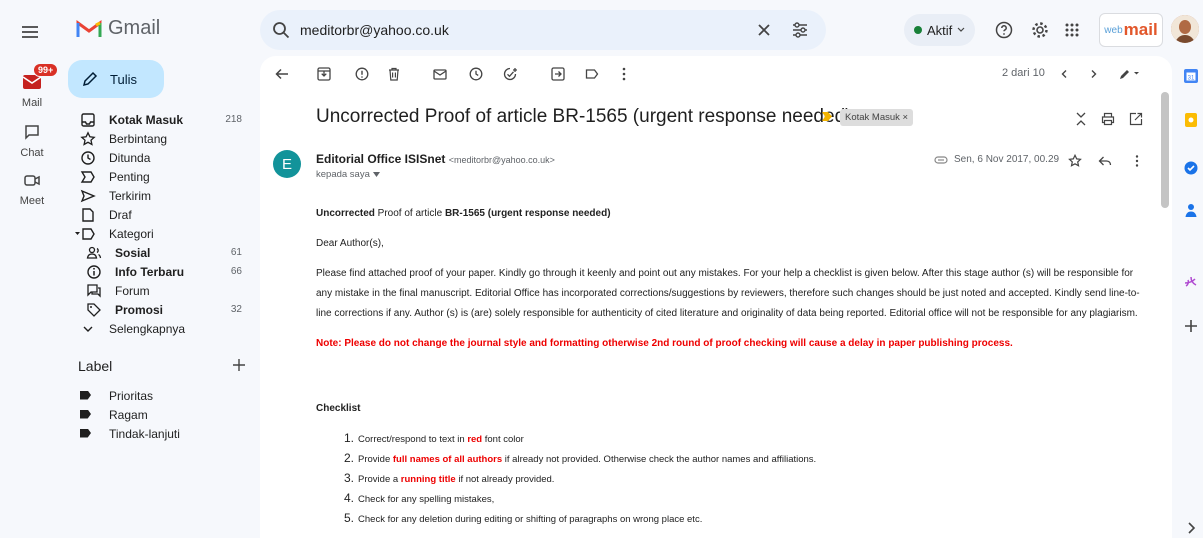 The height and width of the screenshot is (538, 1203). I want to click on calendar-icon: 31, so click(1191, 76).